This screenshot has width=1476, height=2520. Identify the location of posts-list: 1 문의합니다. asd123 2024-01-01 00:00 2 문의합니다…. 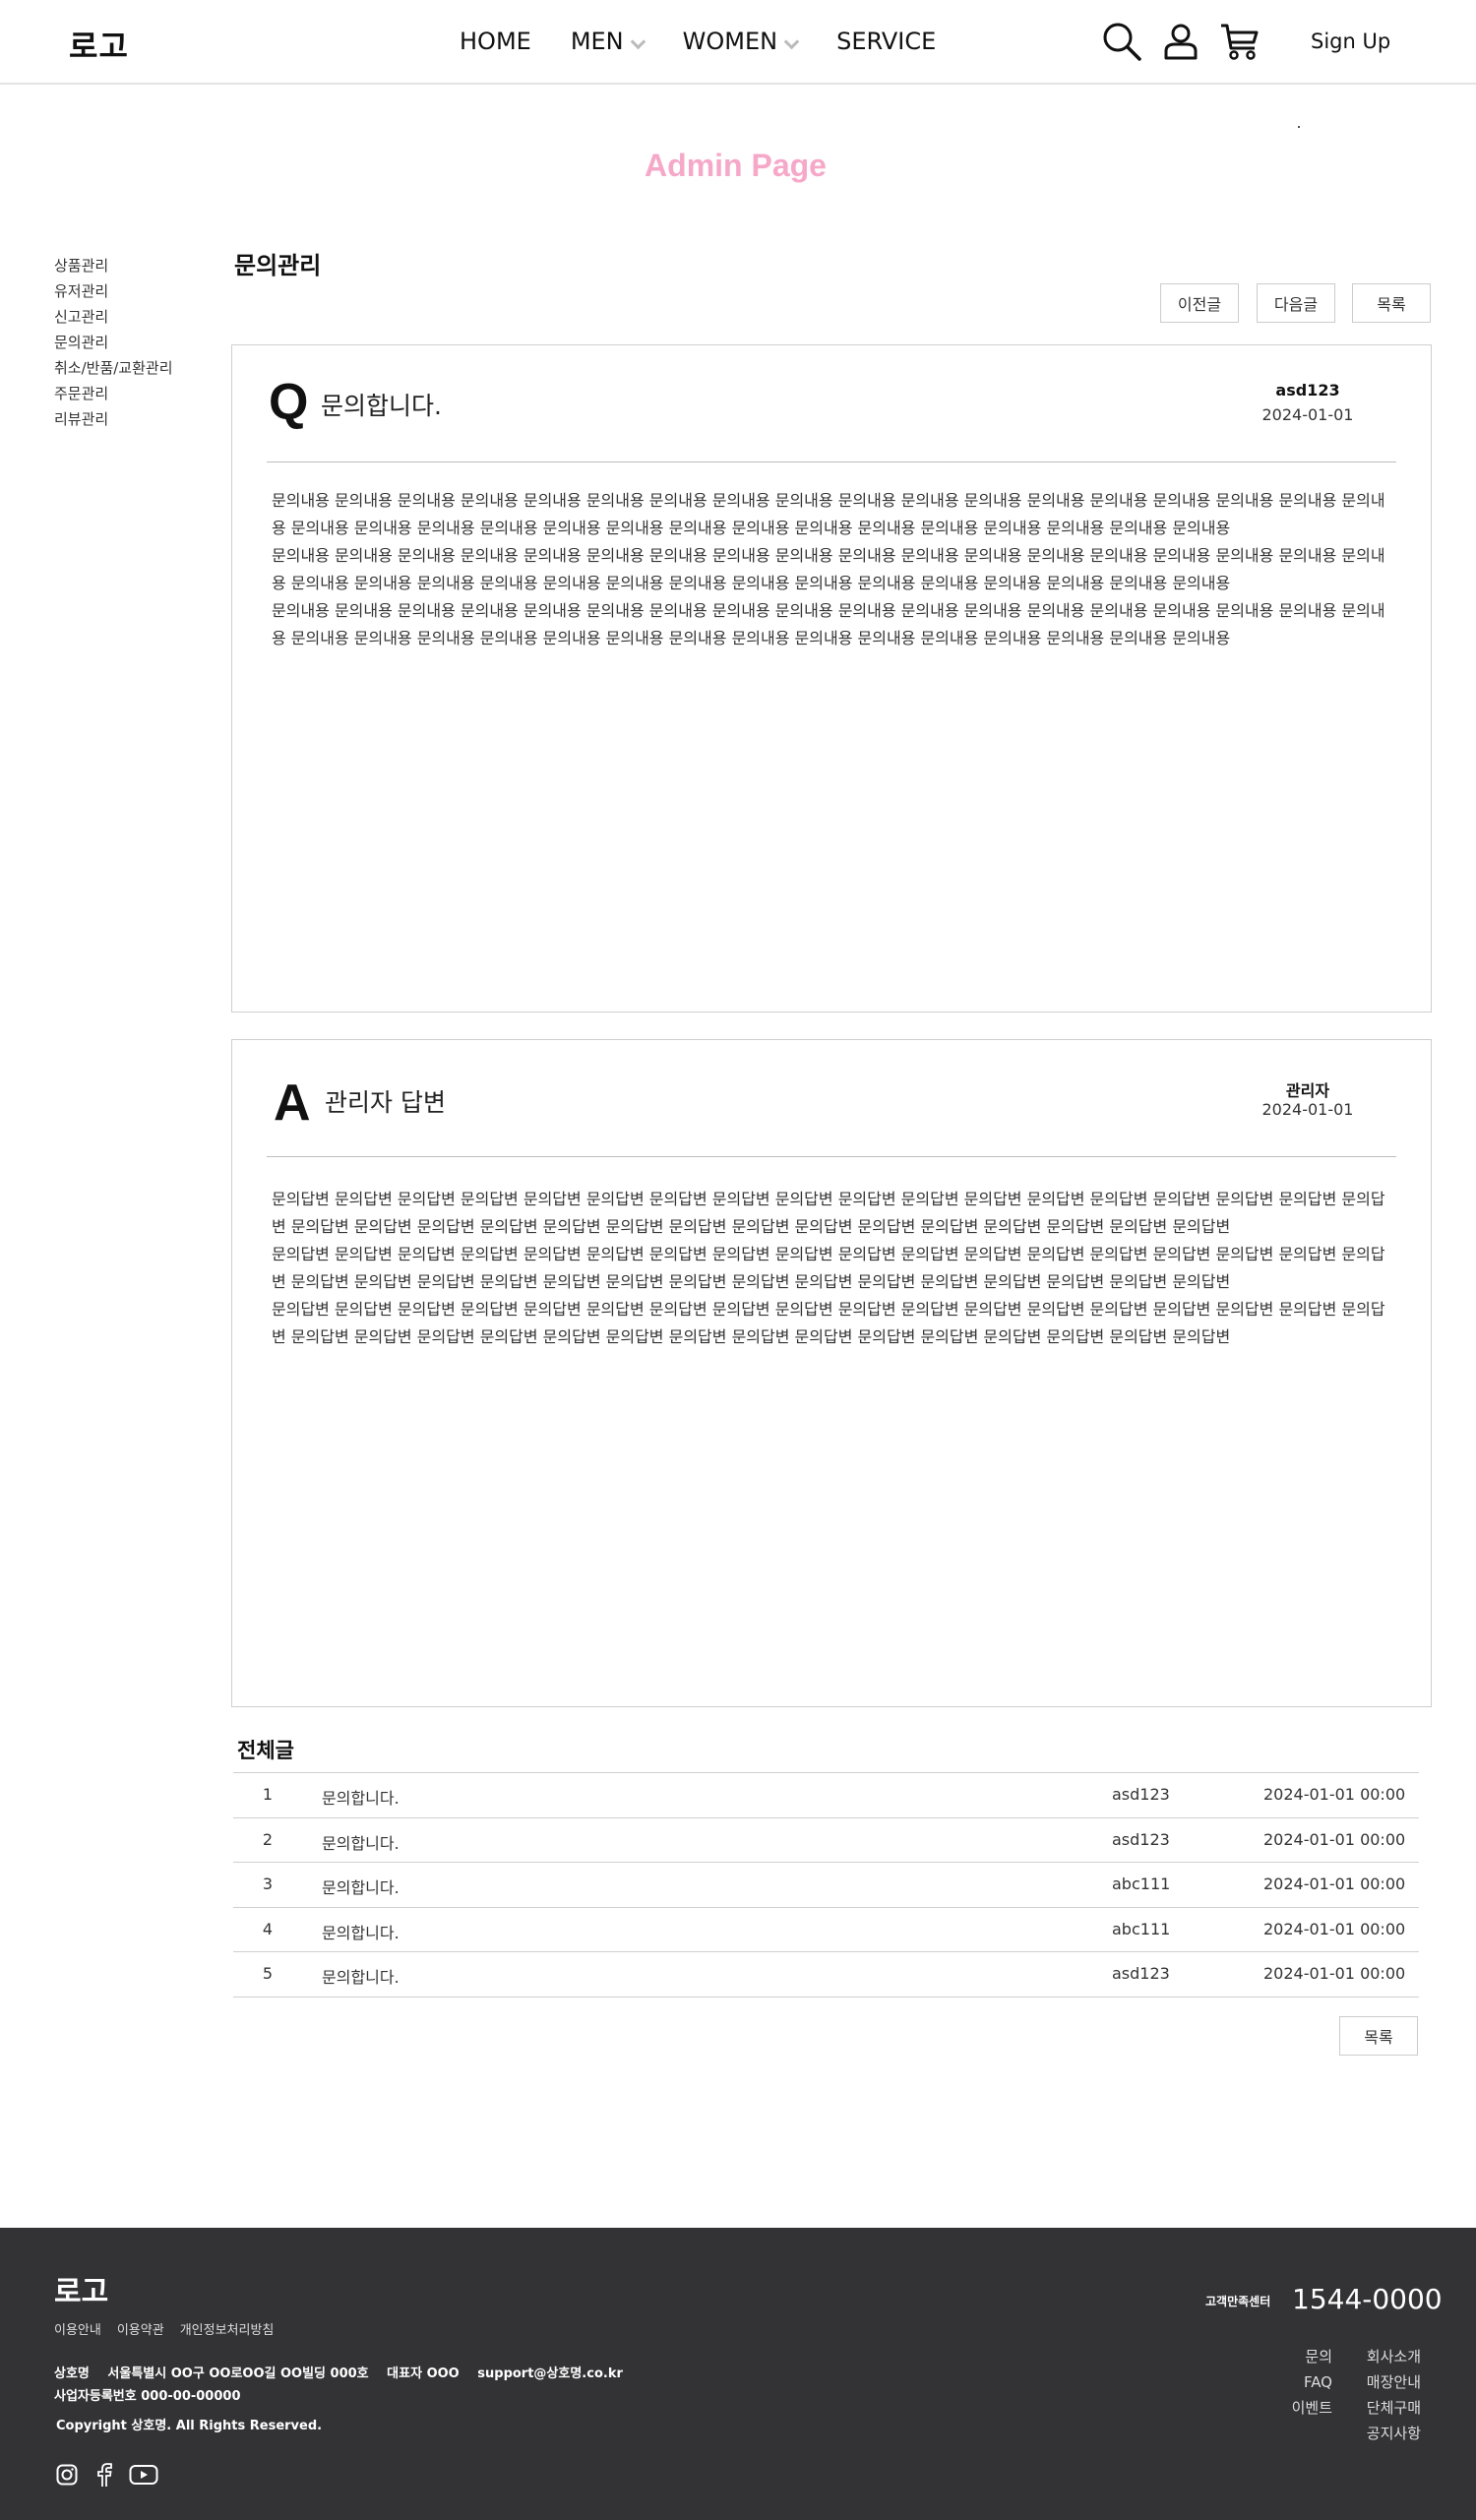
(826, 1885).